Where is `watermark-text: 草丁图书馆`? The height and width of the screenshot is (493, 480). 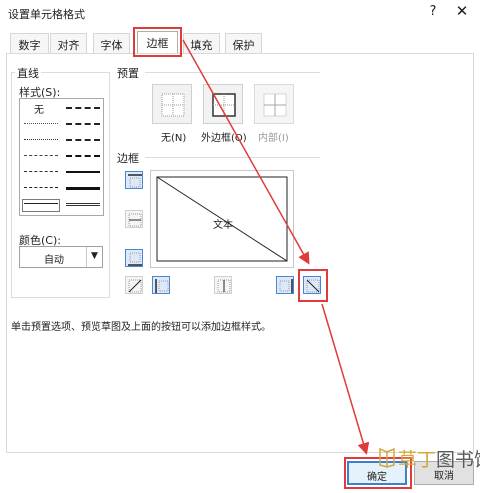 watermark-text: 草丁图书馆 is located at coordinates (439, 460).